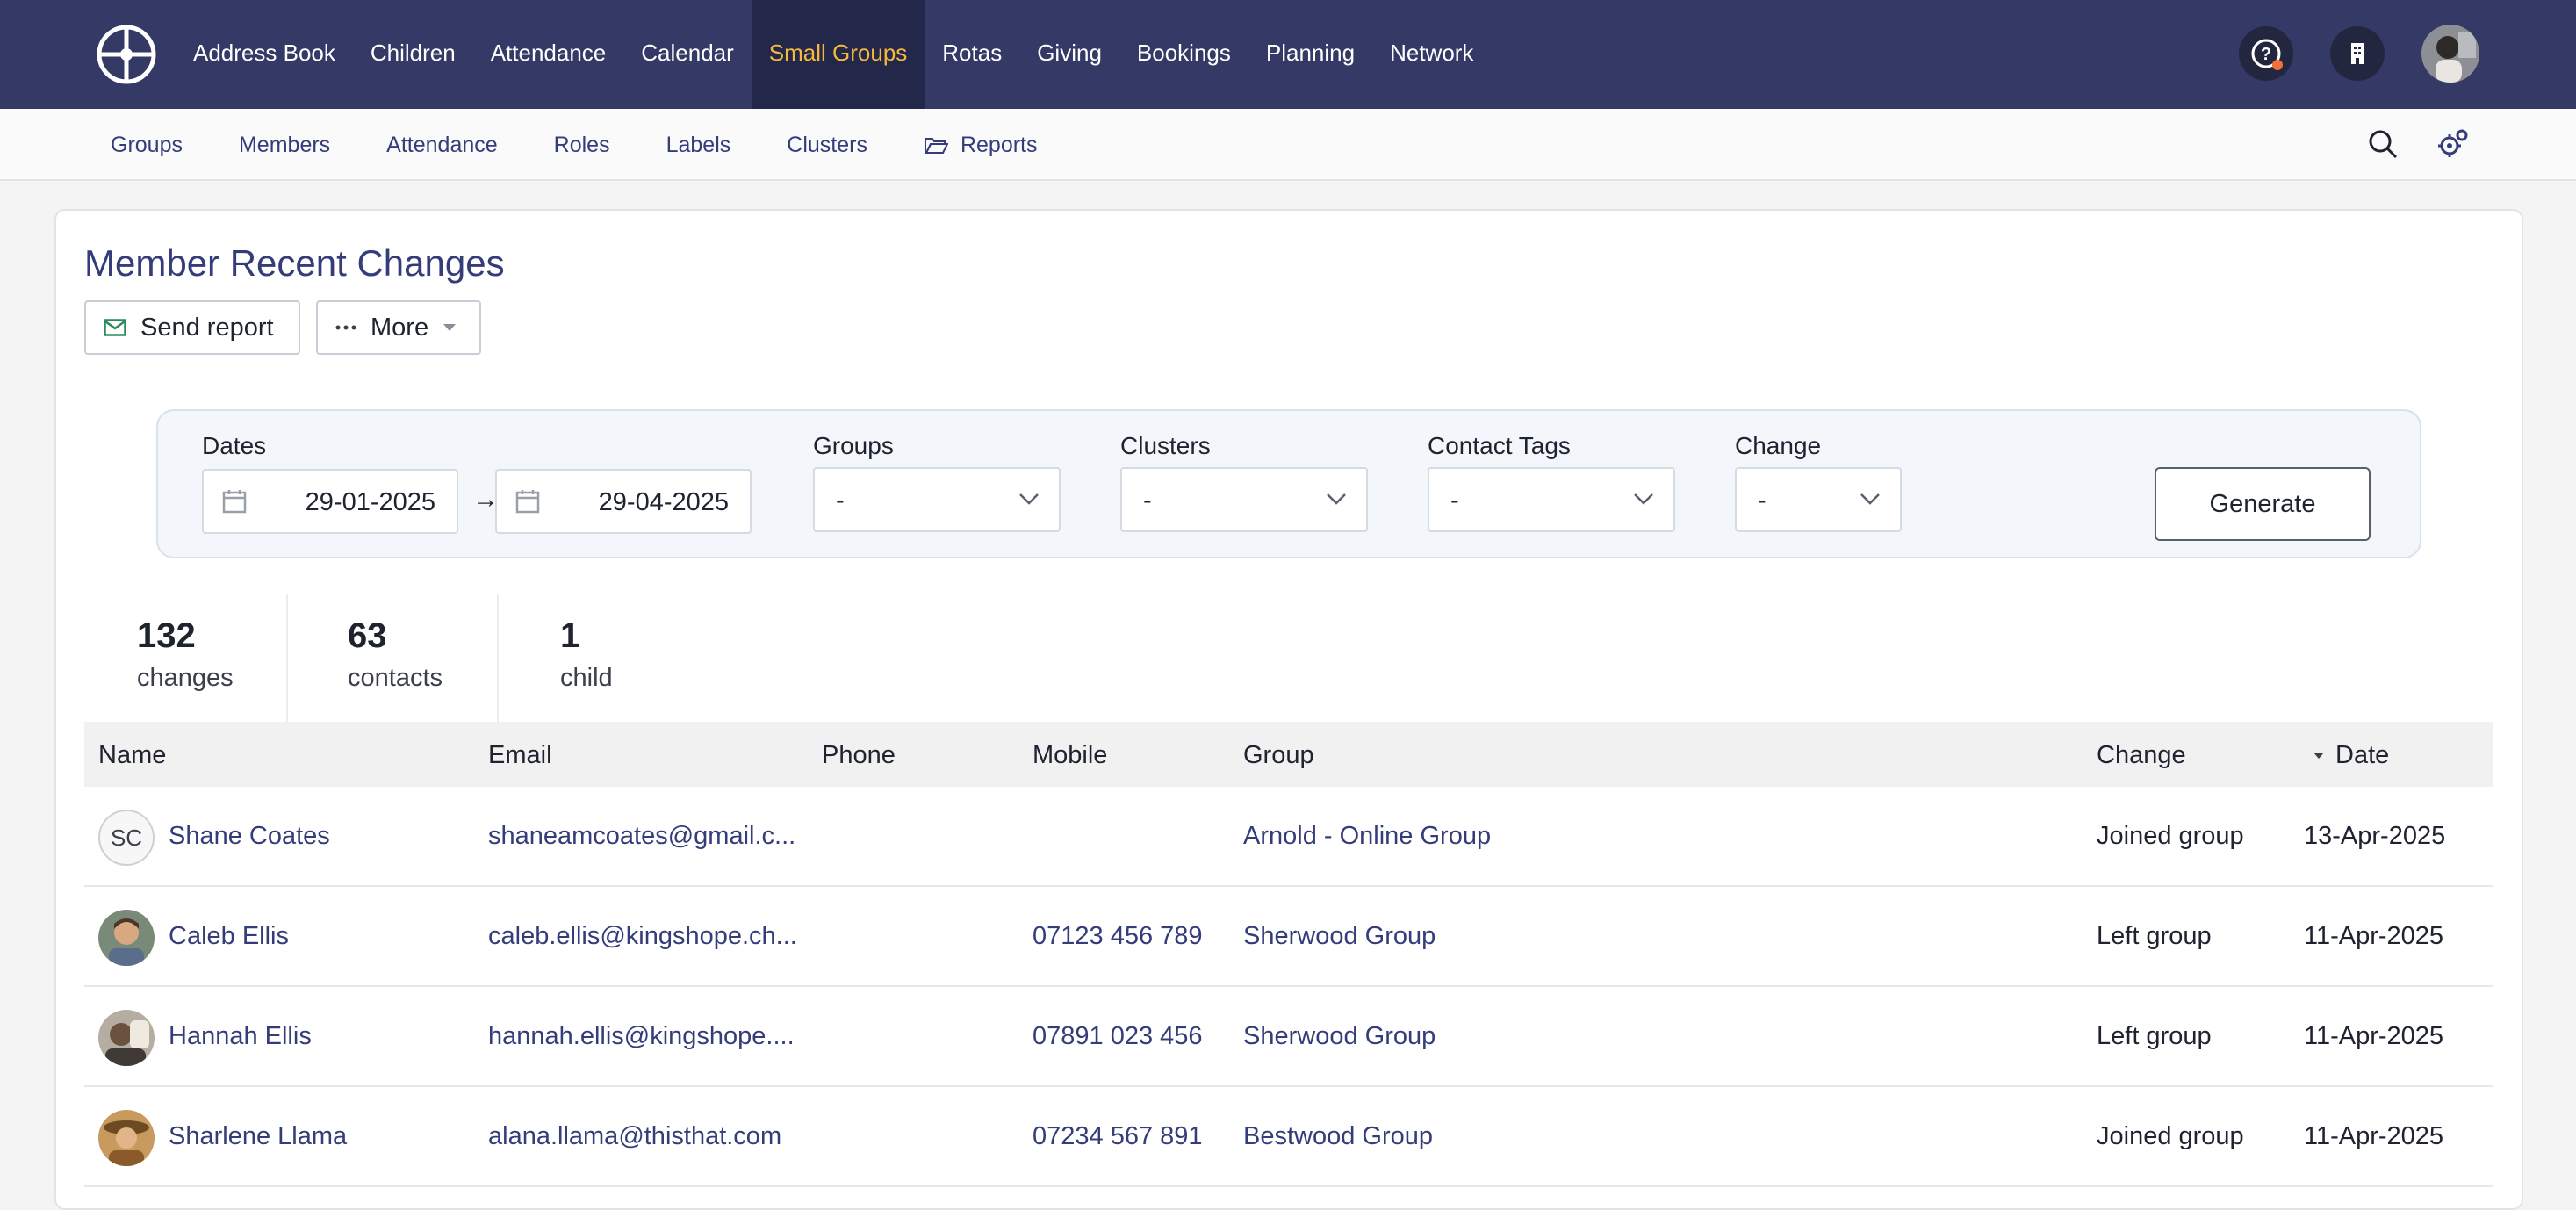 The width and height of the screenshot is (2576, 1210). Describe the element at coordinates (1818, 500) in the screenshot. I see `change-select: -` at that location.